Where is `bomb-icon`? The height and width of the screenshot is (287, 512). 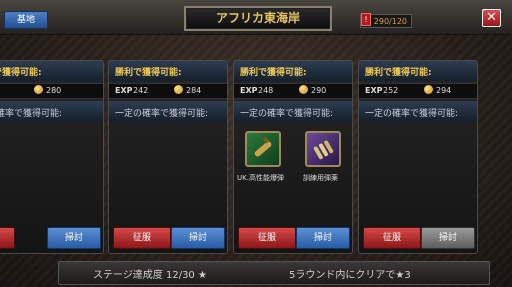
bomb-icon is located at coordinates (263, 149).